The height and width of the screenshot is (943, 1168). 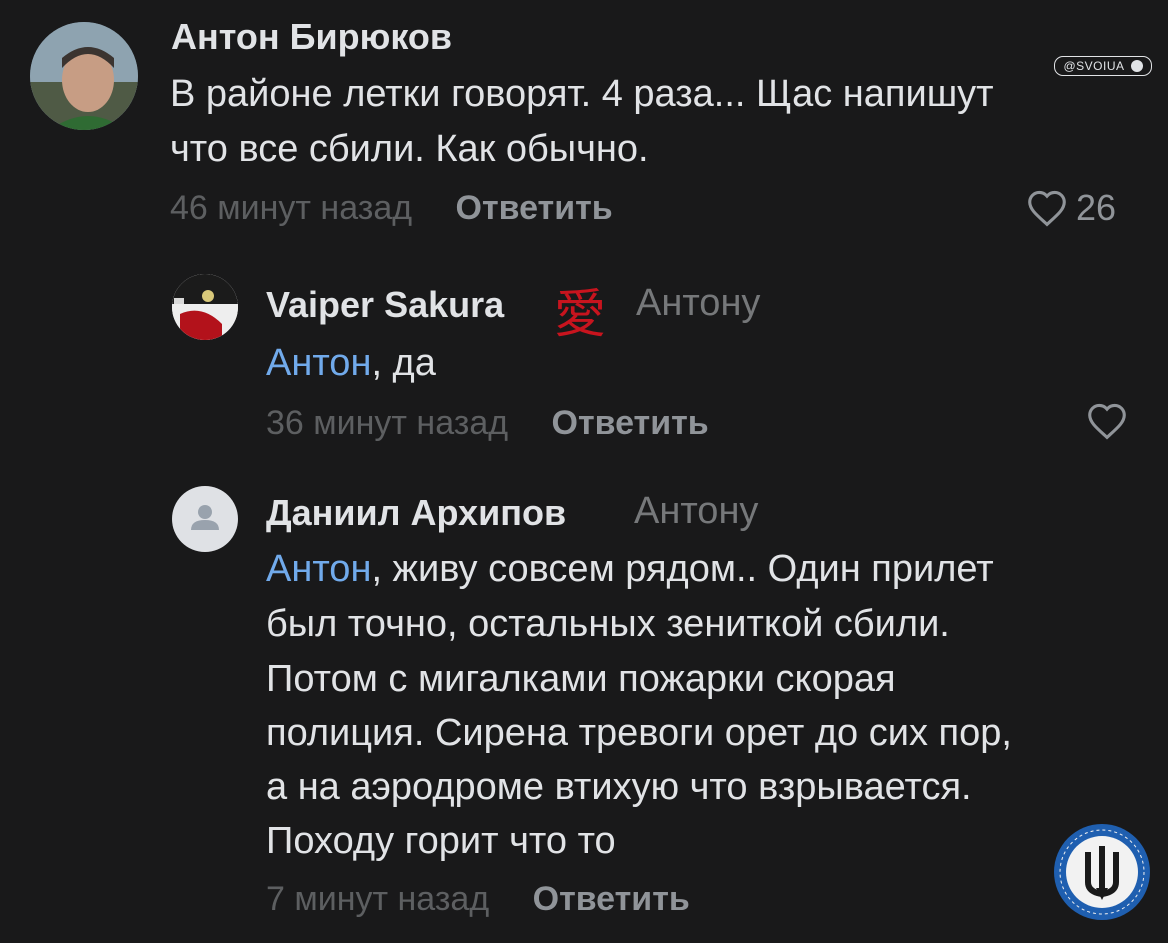 What do you see at coordinates (639, 733) in the screenshot?
I see `comment-text-line: полиция. Сирена тревоги орет до сих пор,` at bounding box center [639, 733].